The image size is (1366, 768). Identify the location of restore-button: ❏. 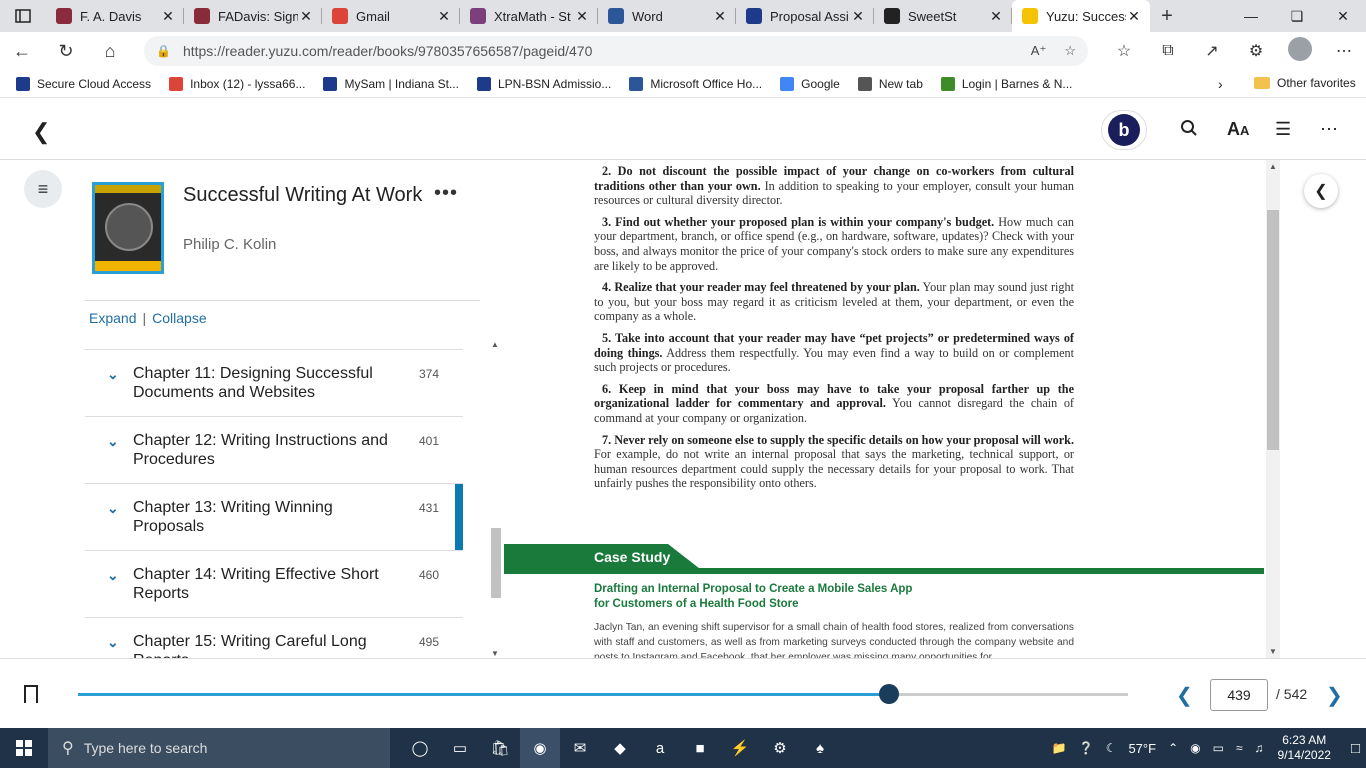
(1297, 16).